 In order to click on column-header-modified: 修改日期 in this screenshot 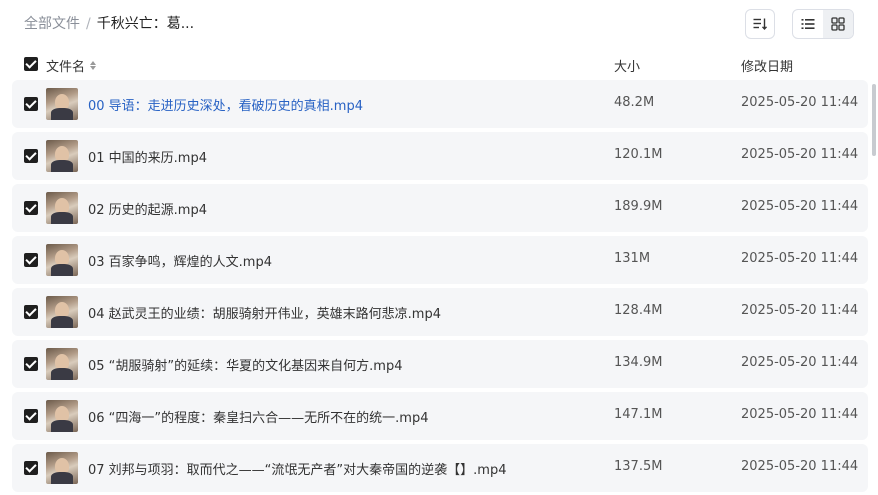, I will do `click(767, 65)`.